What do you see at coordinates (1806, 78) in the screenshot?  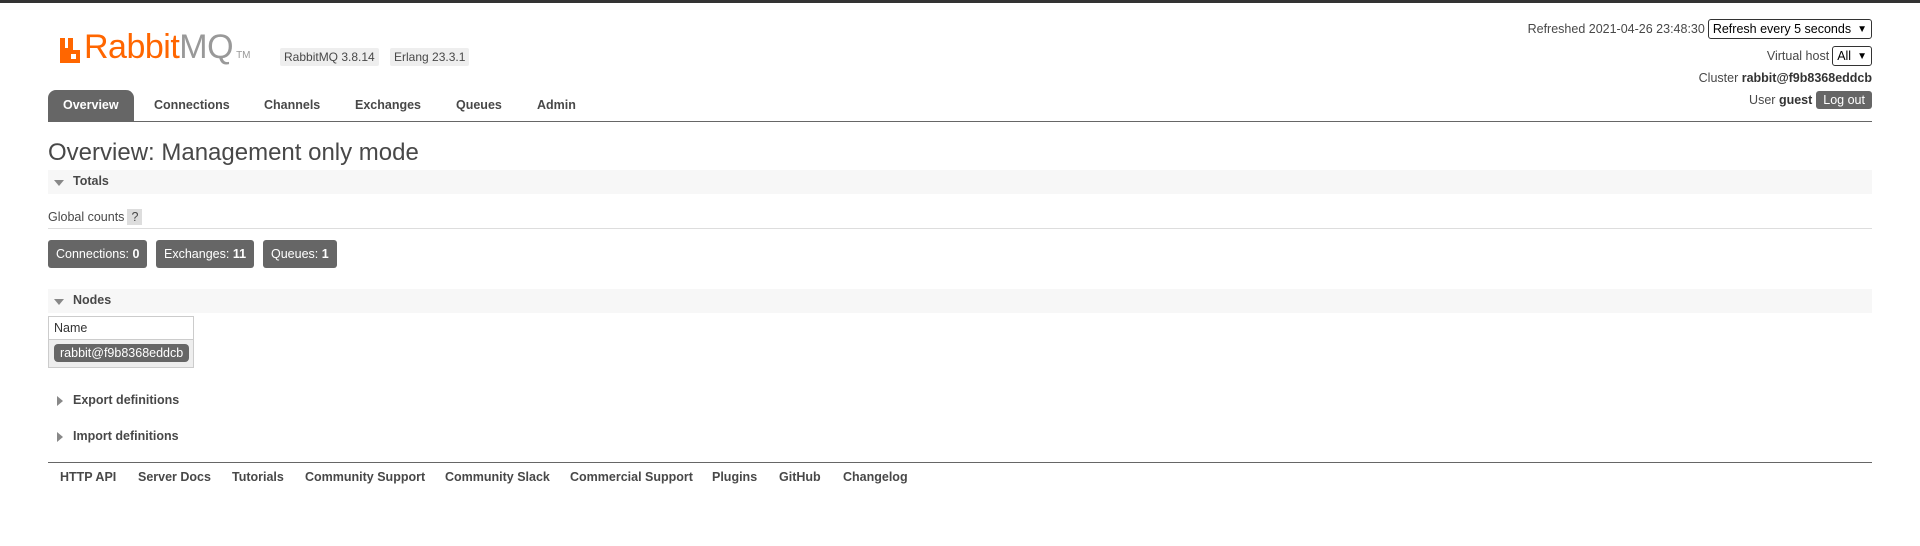 I see `cluster-name: rabbit@f9b8368eddcb` at bounding box center [1806, 78].